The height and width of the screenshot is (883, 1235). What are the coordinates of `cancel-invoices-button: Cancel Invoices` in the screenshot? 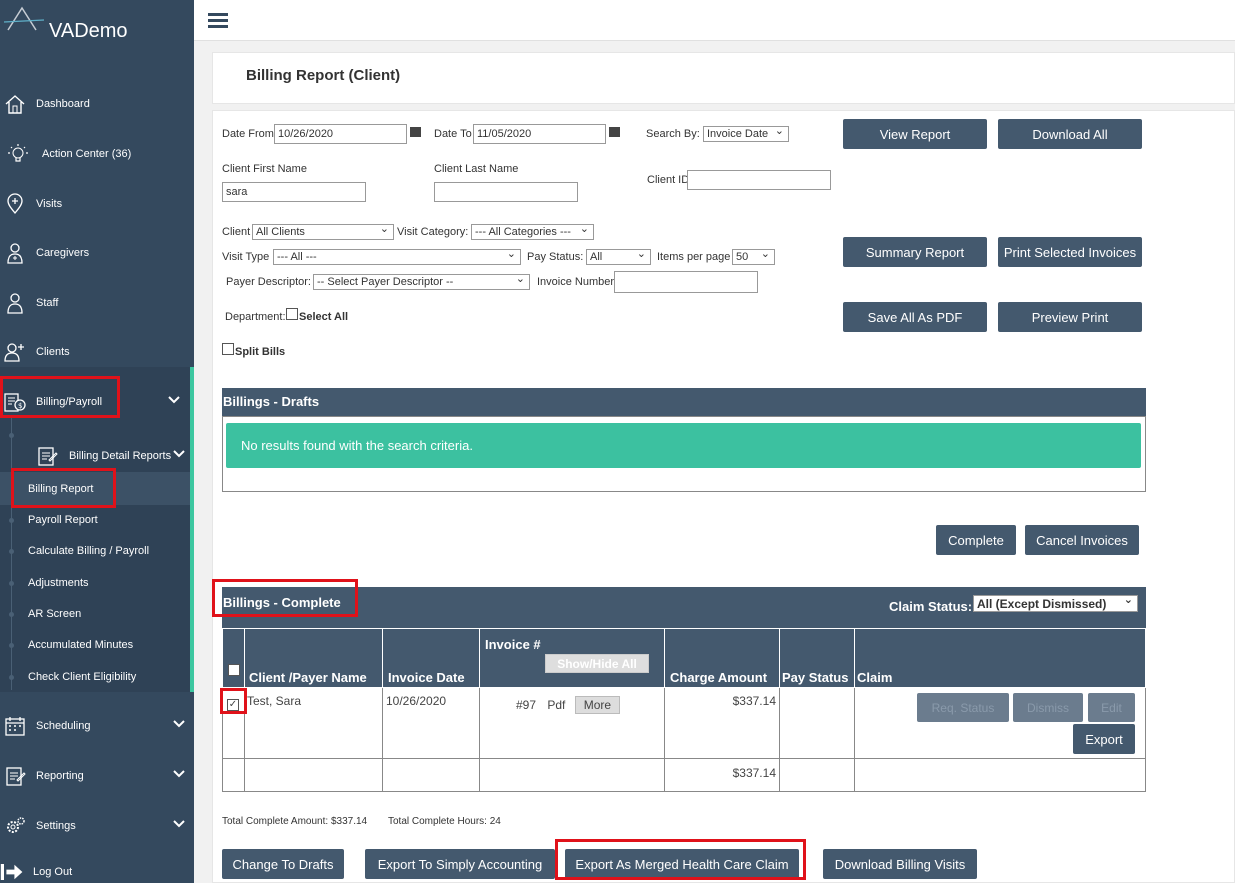 It's located at (1082, 540).